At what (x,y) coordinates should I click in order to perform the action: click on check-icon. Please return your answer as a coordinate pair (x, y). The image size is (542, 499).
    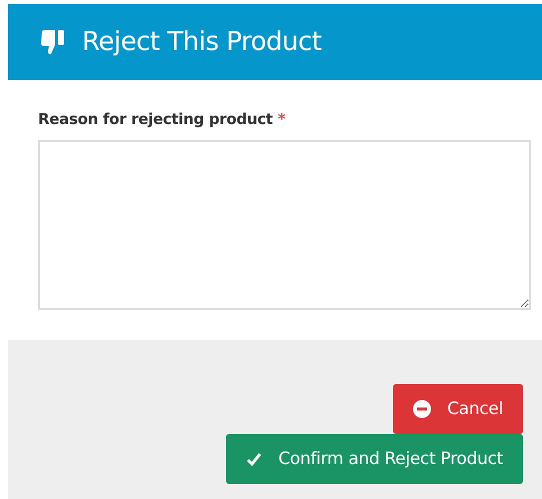
    Looking at the image, I should click on (254, 459).